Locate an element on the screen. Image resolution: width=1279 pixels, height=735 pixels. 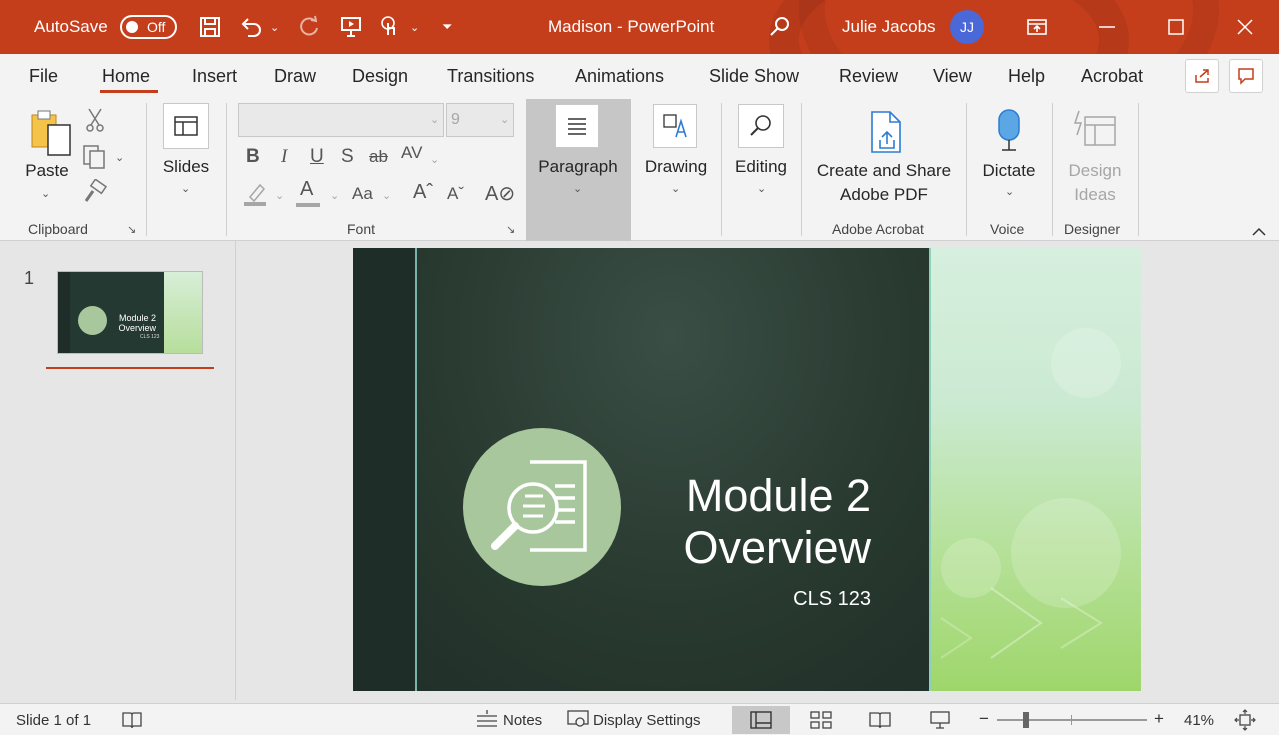
italic-icon: I is located at coordinates (284, 157).